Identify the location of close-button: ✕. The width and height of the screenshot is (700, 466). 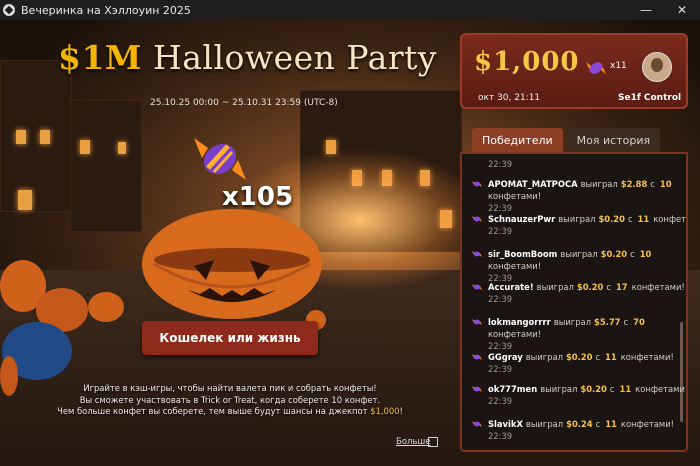
(682, 10).